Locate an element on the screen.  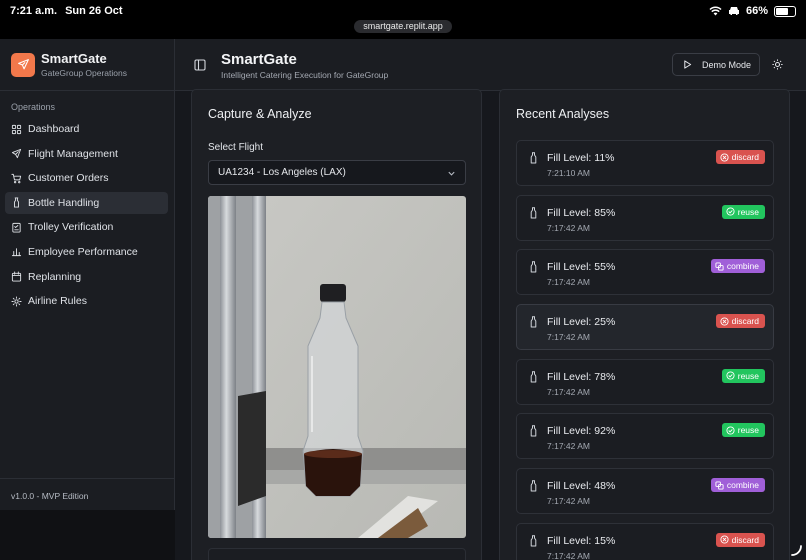
fill-level: Fill Level: 85% is located at coordinates (581, 212).